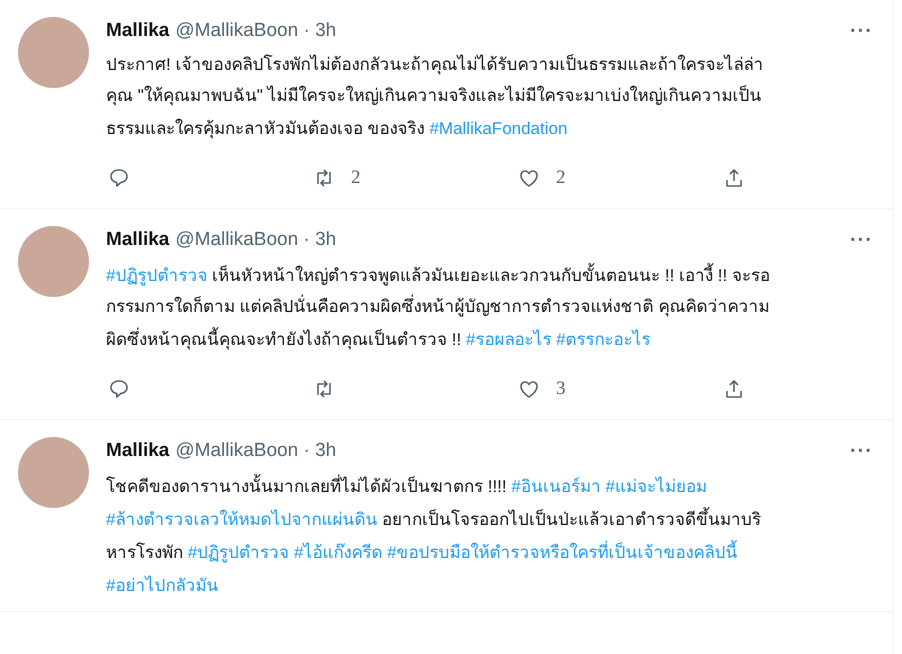 The width and height of the screenshot is (902, 654). What do you see at coordinates (556, 485) in the screenshot?
I see `hashtag-link: #อินเนอร์มา` at bounding box center [556, 485].